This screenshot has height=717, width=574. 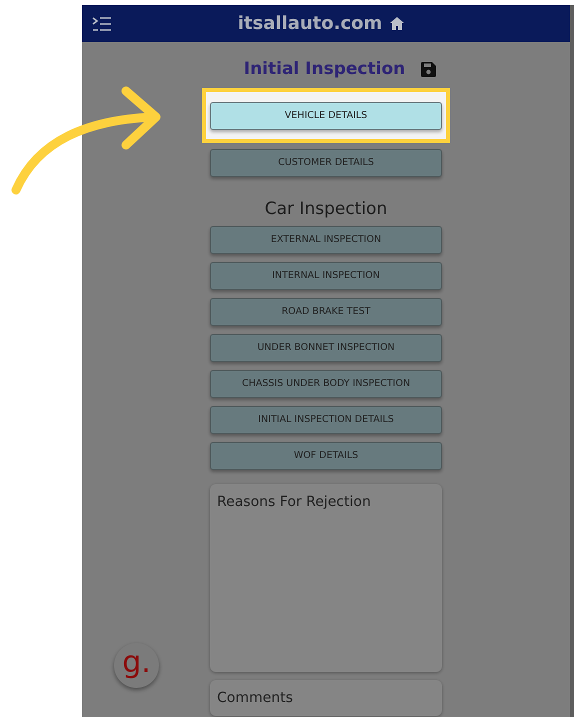 What do you see at coordinates (326, 209) in the screenshot?
I see `section-title: Car Inspection` at bounding box center [326, 209].